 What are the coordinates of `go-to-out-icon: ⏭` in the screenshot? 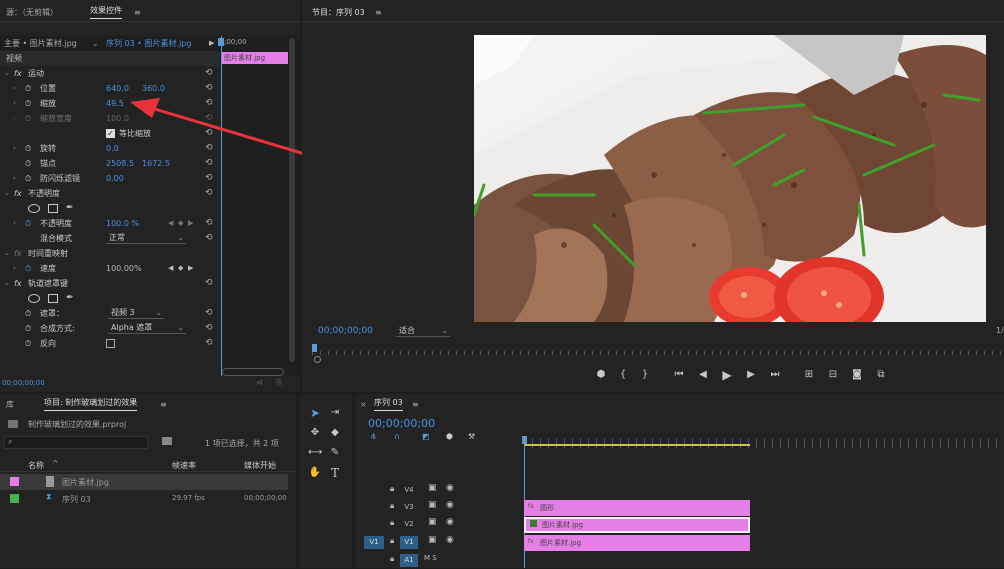 It's located at (775, 375).